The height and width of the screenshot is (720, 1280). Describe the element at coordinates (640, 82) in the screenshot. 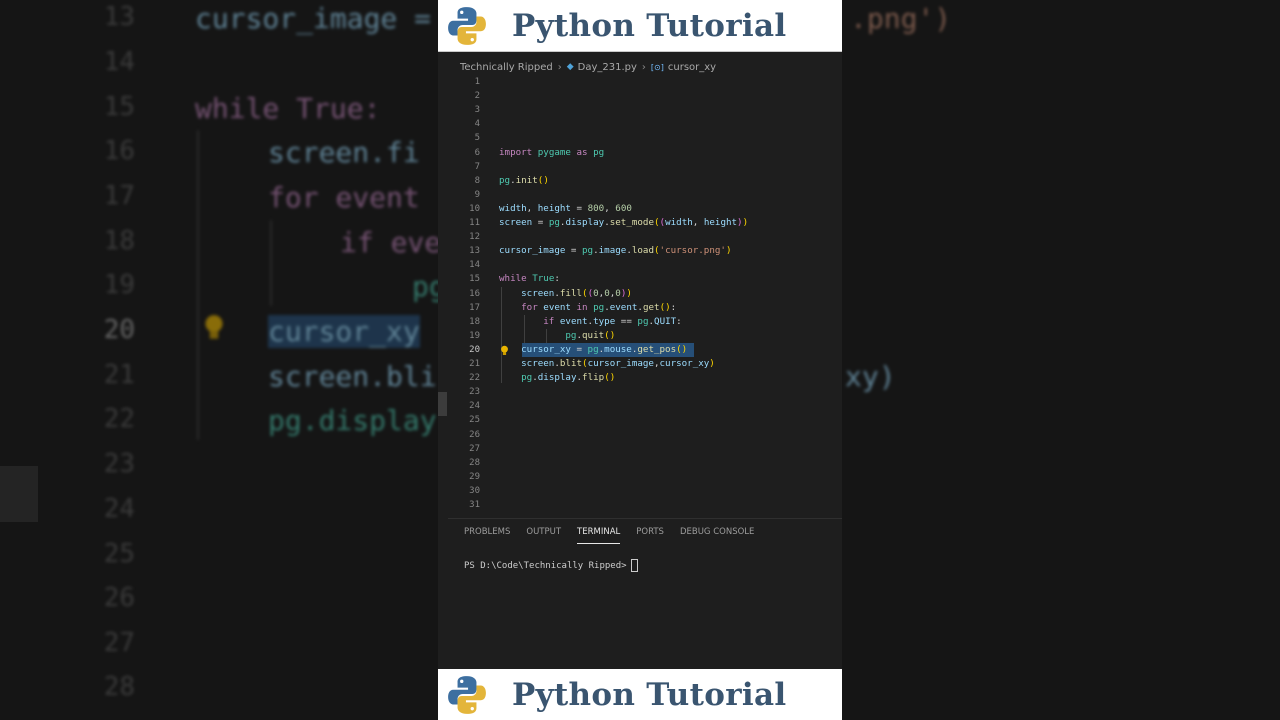

I see `code-line: 1` at that location.